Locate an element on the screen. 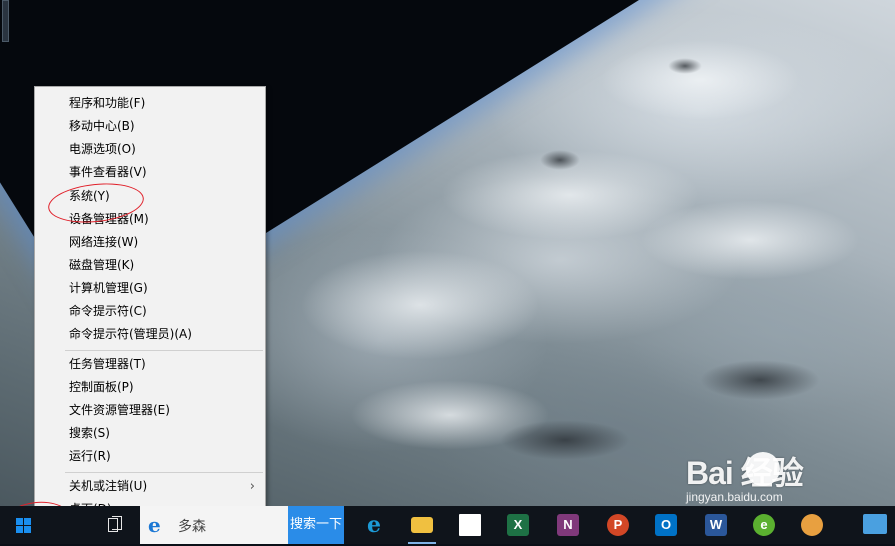 The height and width of the screenshot is (546, 895). search-button: 搜索一下 is located at coordinates (316, 525).